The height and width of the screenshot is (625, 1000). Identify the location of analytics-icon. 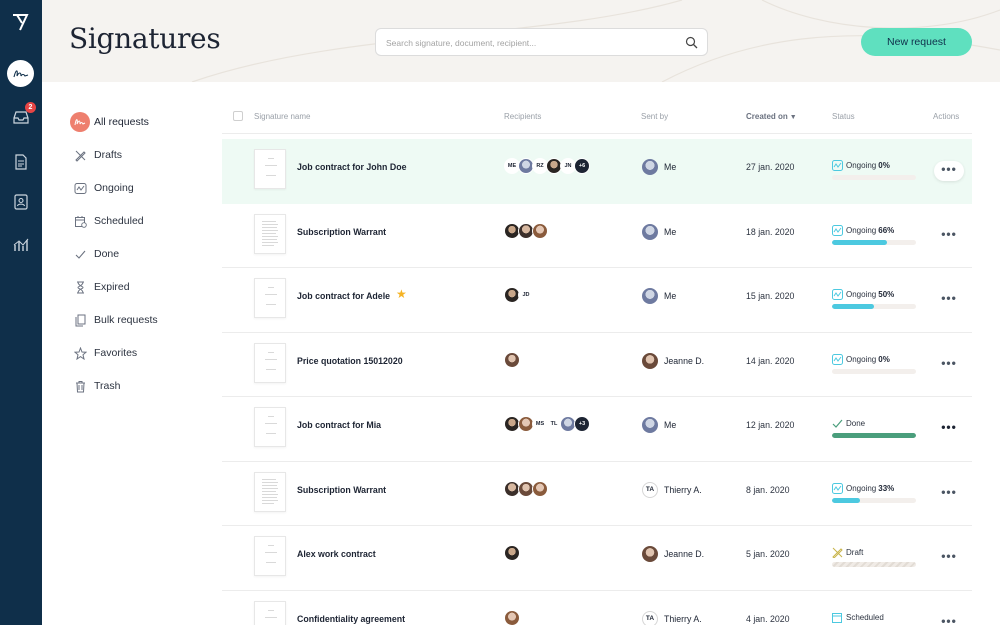
(21, 245).